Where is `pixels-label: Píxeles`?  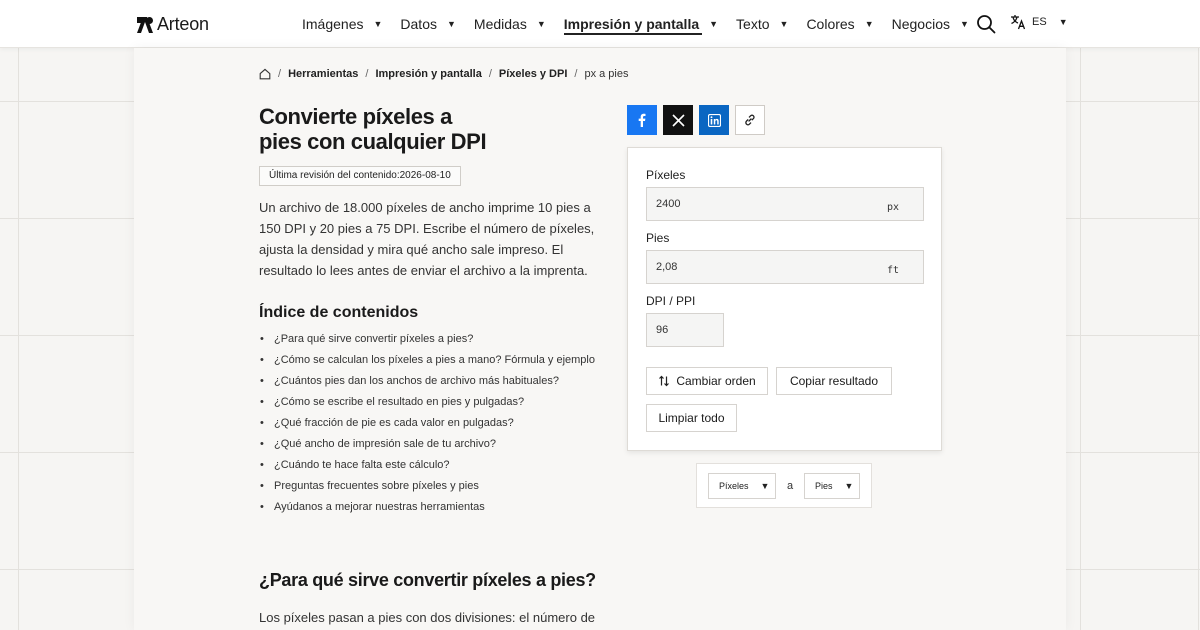
pixels-label: Píxeles is located at coordinates (666, 175).